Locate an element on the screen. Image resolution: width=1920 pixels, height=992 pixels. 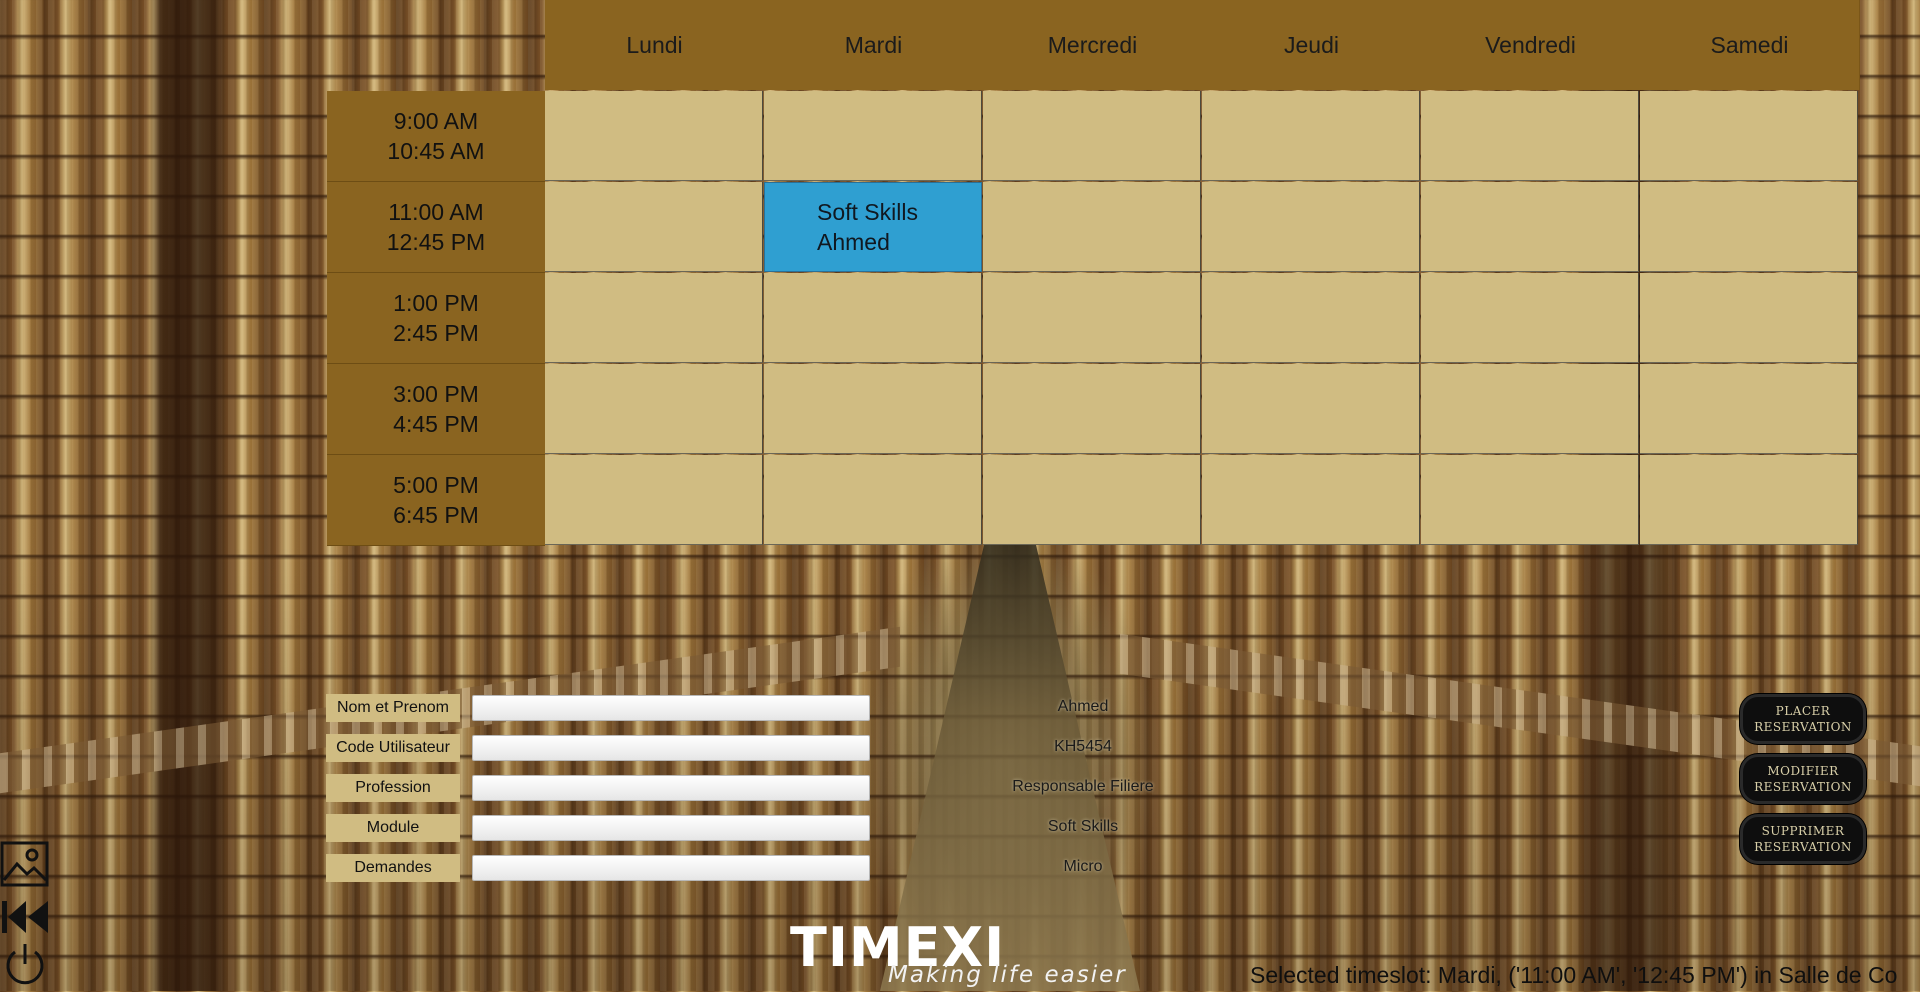
day-header-samedi: Samedi is located at coordinates (1750, 45).